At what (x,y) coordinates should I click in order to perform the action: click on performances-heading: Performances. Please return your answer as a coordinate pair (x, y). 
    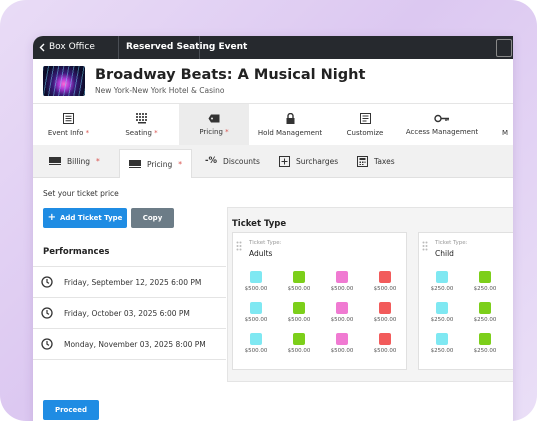
    Looking at the image, I should click on (76, 252).